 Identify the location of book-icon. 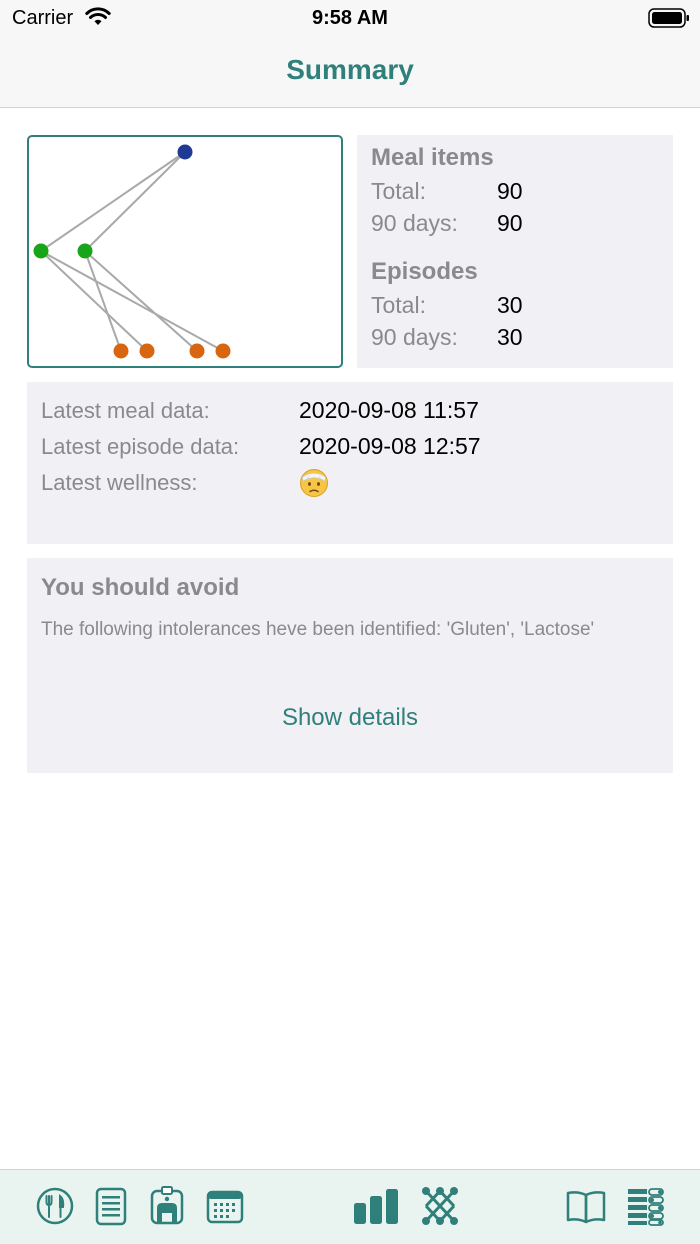
(586, 1207).